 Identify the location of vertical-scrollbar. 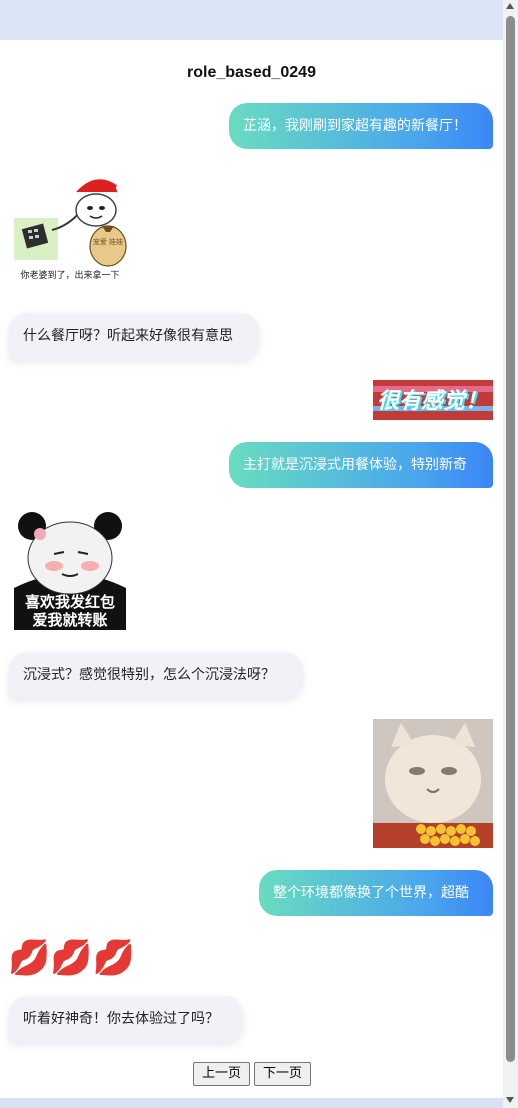
(510, 554).